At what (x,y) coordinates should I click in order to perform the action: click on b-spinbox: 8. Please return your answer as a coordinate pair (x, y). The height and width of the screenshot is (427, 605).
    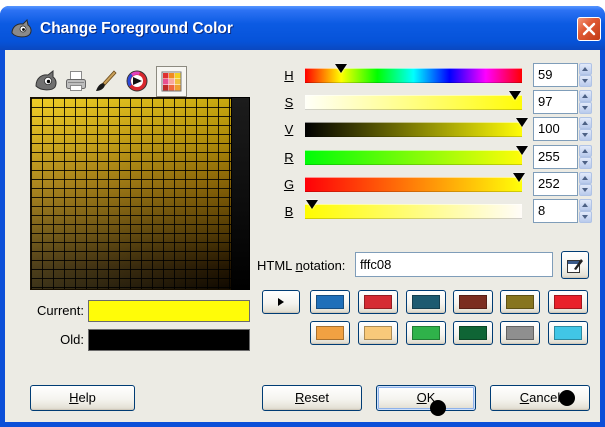
    Looking at the image, I should click on (555, 211).